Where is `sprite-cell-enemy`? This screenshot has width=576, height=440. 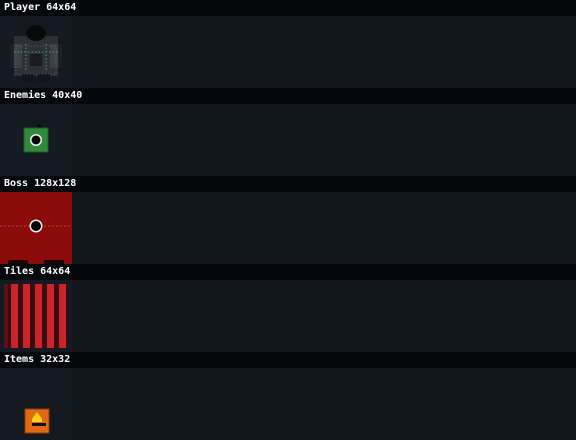 sprite-cell-enemy is located at coordinates (36, 140).